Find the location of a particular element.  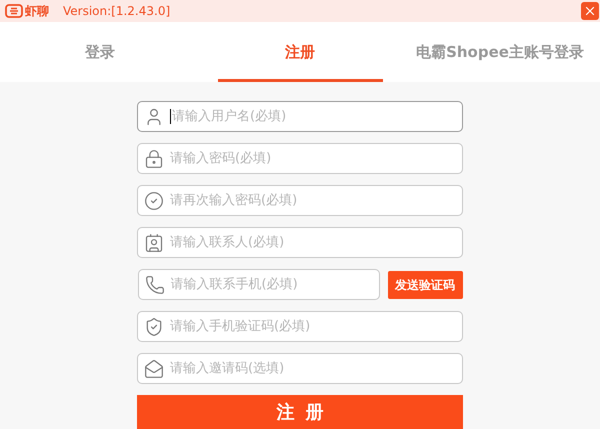

input-field: 请输入联系手机(必填) is located at coordinates (259, 284).